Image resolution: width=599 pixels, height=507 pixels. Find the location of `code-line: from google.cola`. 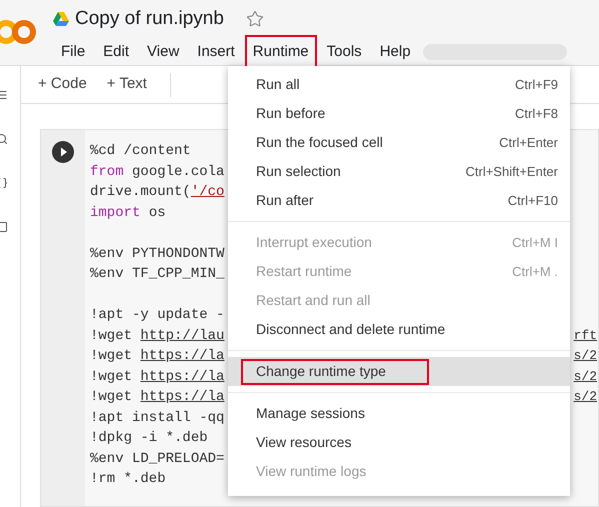

code-line: from google.cola is located at coordinates (157, 172).